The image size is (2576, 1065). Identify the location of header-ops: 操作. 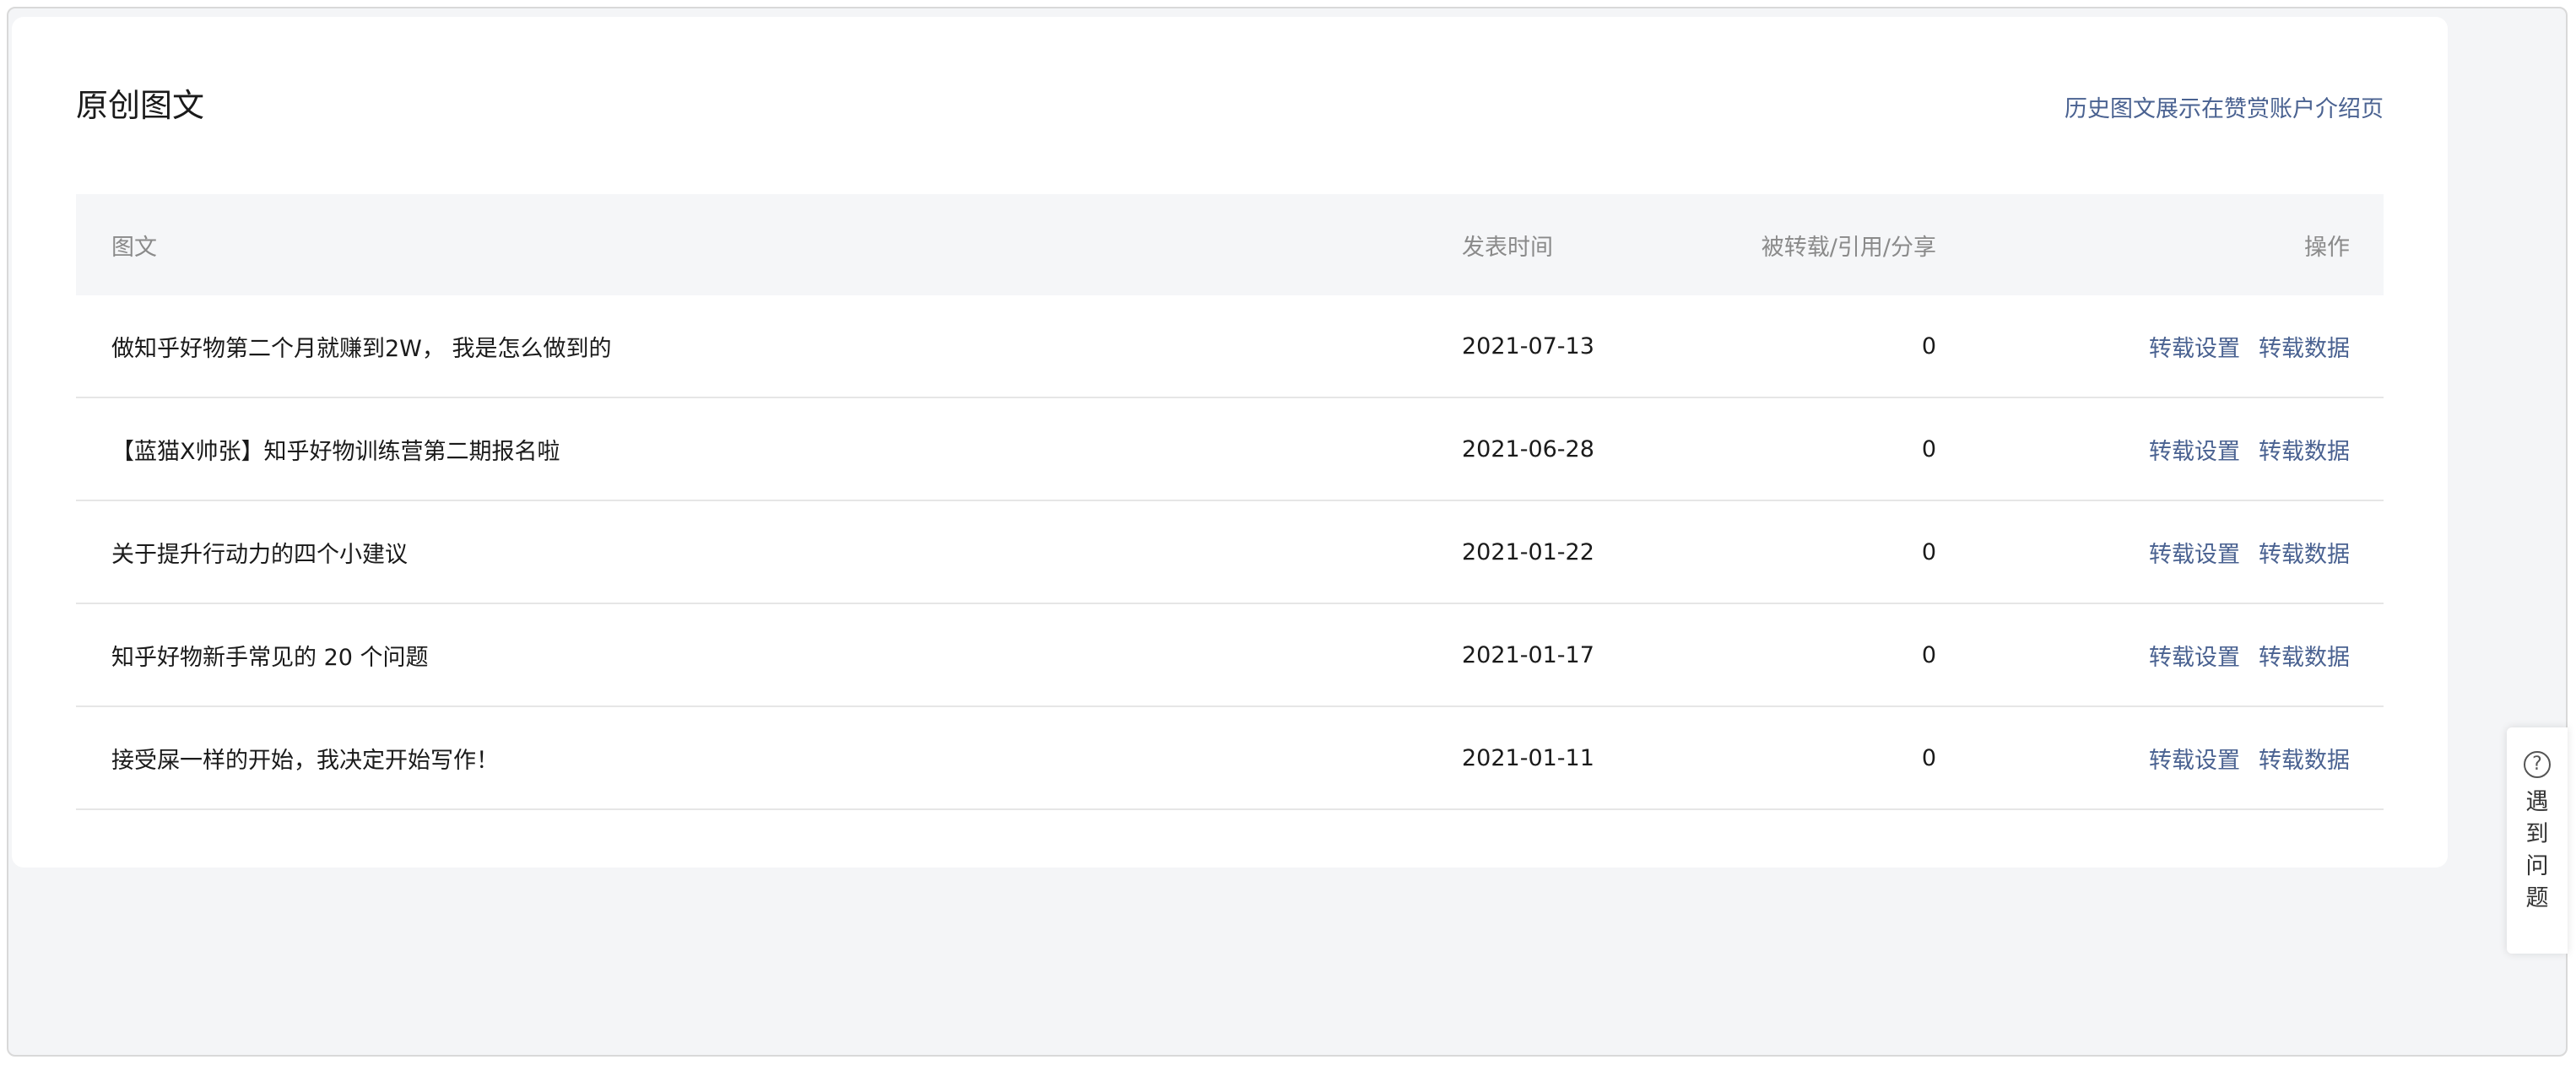
(2327, 247).